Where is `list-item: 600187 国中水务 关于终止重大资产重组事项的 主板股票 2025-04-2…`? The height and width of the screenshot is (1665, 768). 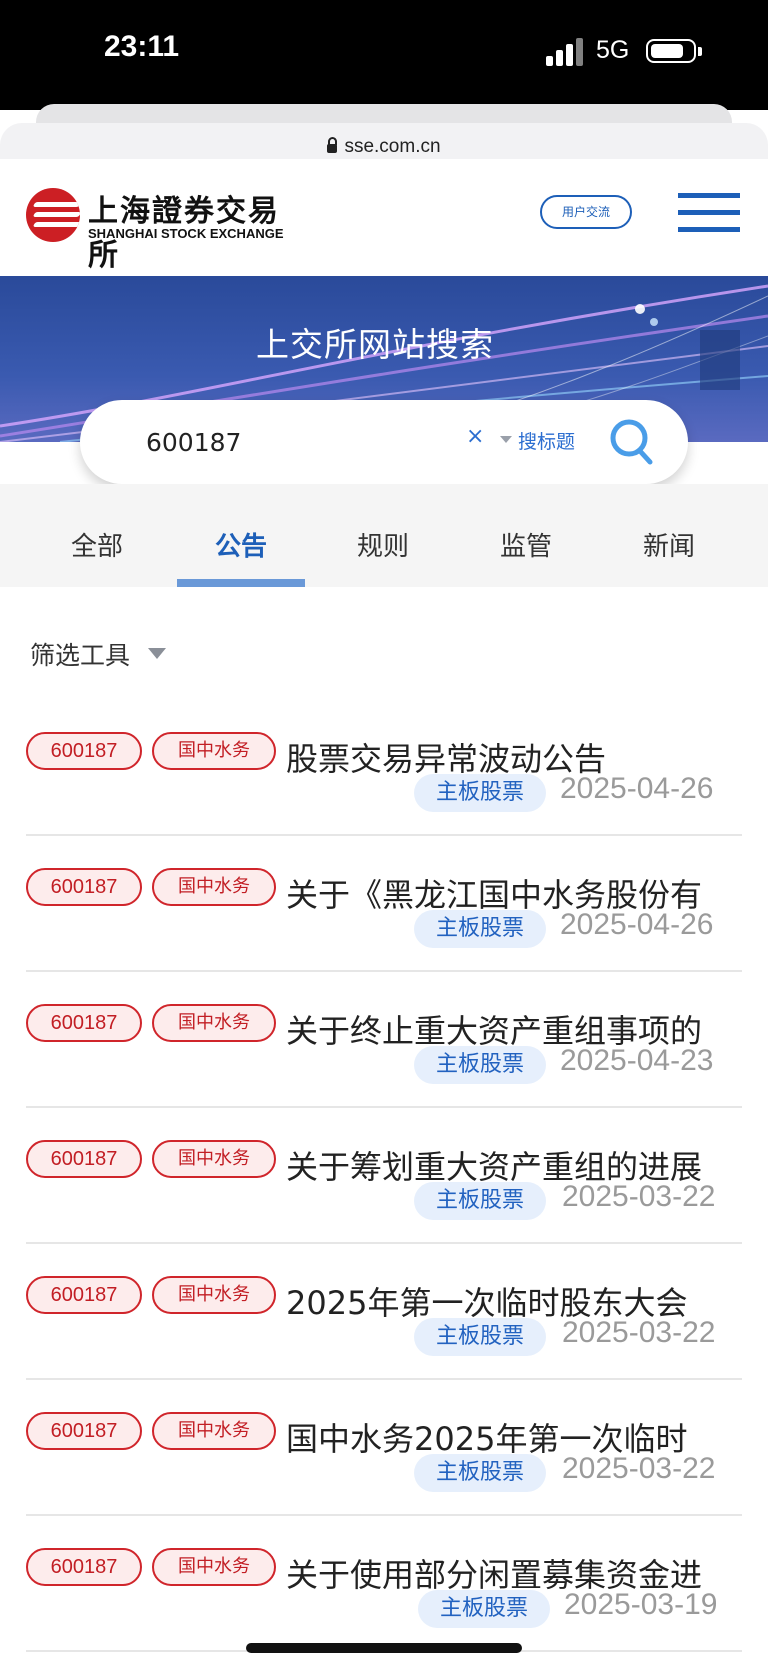
list-item: 600187 国中水务 关于终止重大资产重组事项的 主板股票 2025-04-2… is located at coordinates (384, 1040).